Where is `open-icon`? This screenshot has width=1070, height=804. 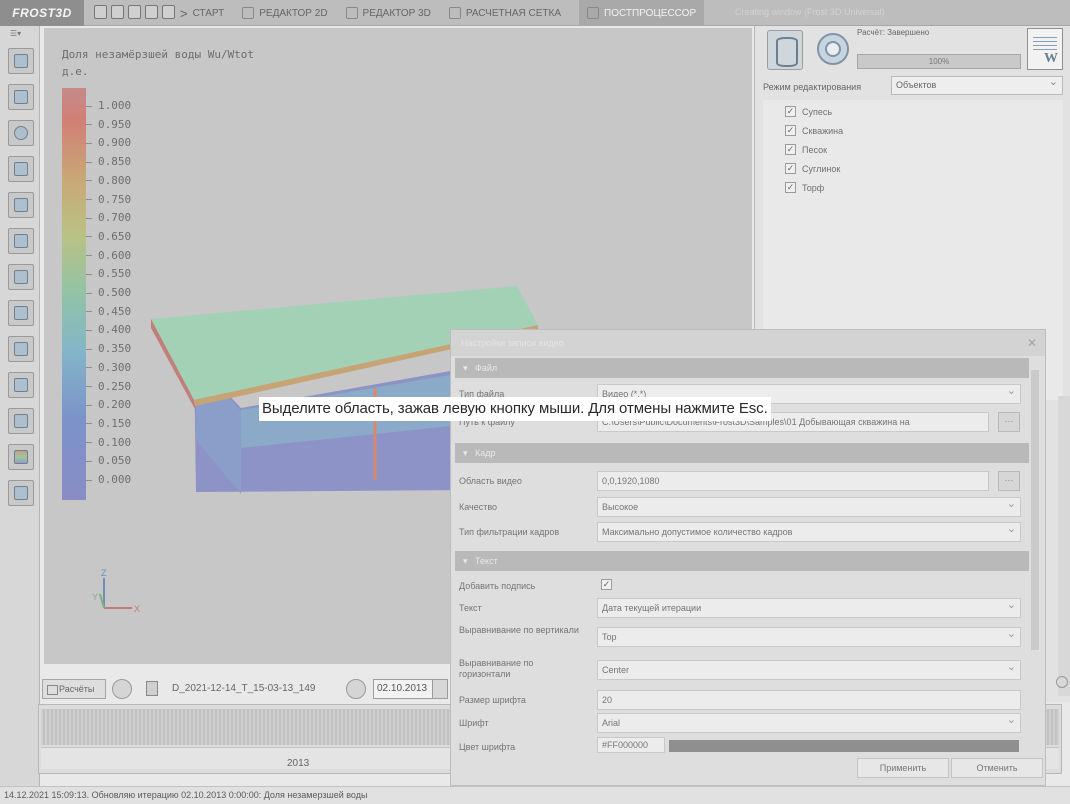 open-icon is located at coordinates (117, 12).